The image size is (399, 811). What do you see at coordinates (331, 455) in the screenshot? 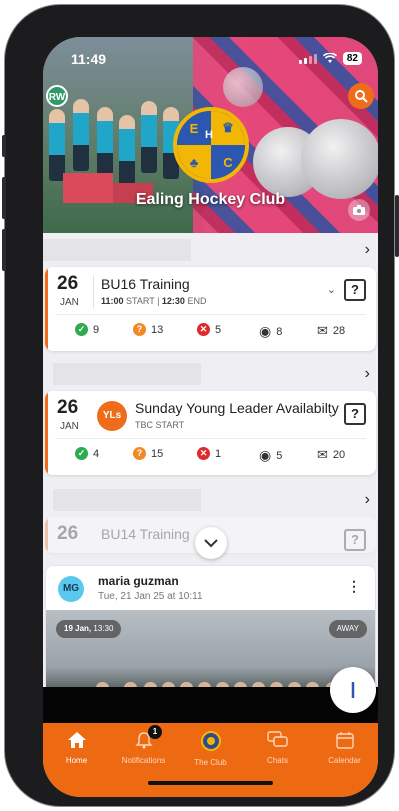
I see `messages-count: ✉ 20` at bounding box center [331, 455].